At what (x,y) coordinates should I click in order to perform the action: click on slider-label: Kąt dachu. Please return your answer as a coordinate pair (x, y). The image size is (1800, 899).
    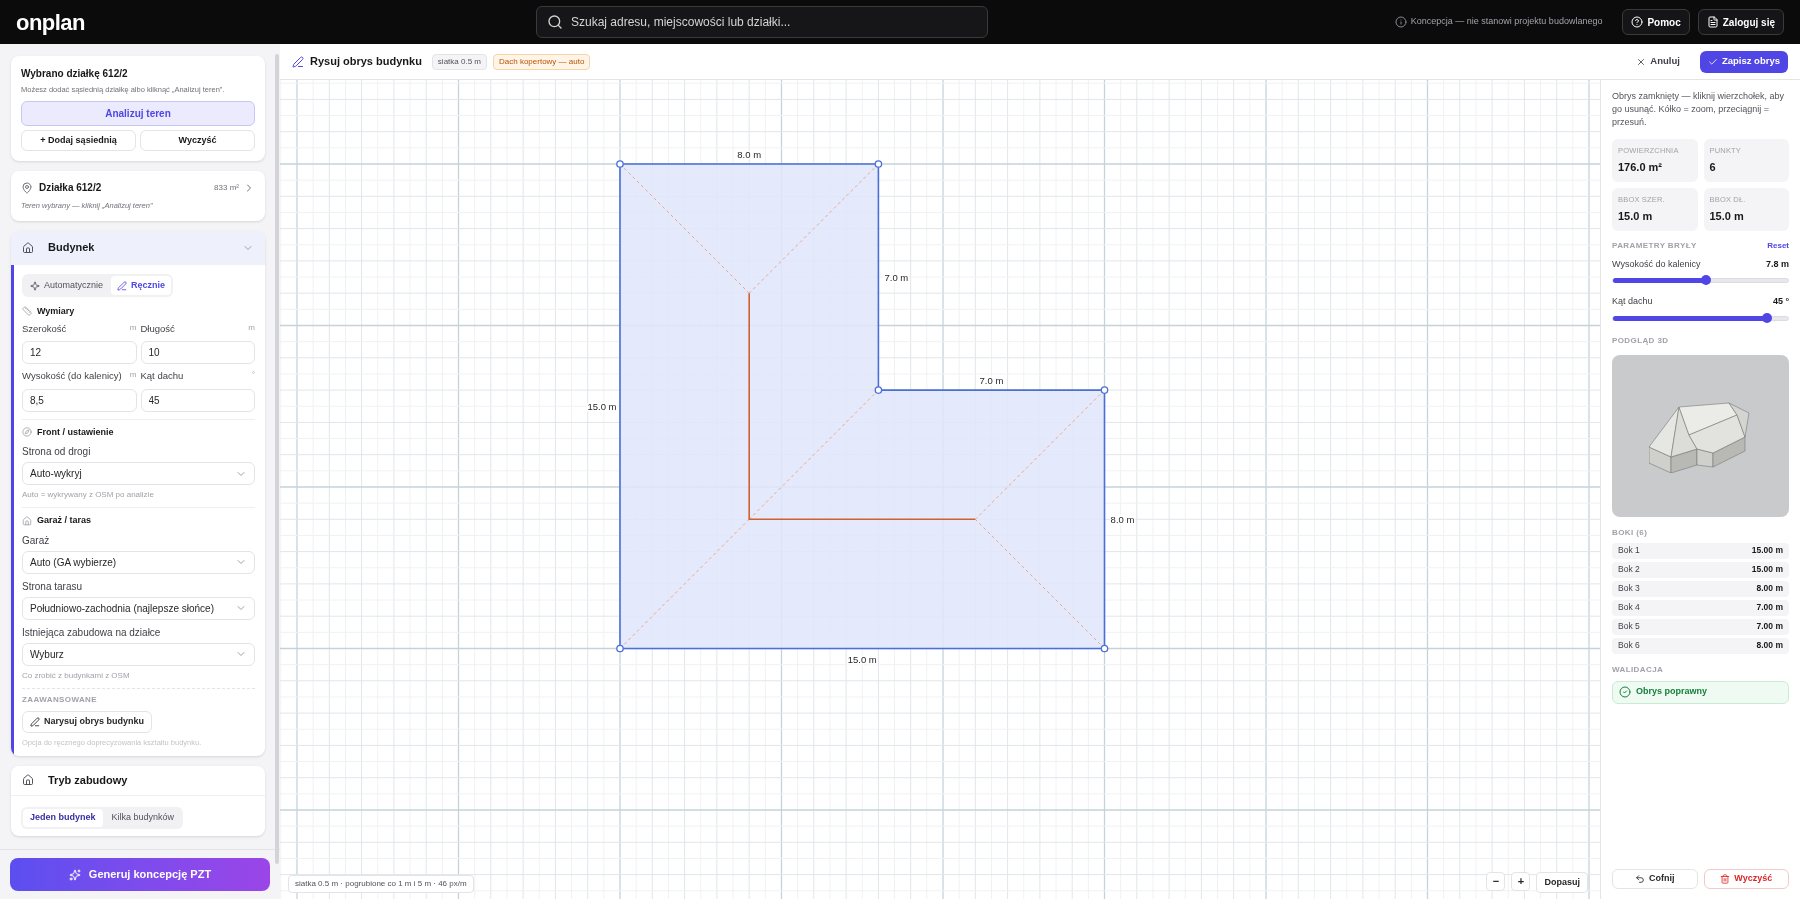
    Looking at the image, I should click on (1632, 301).